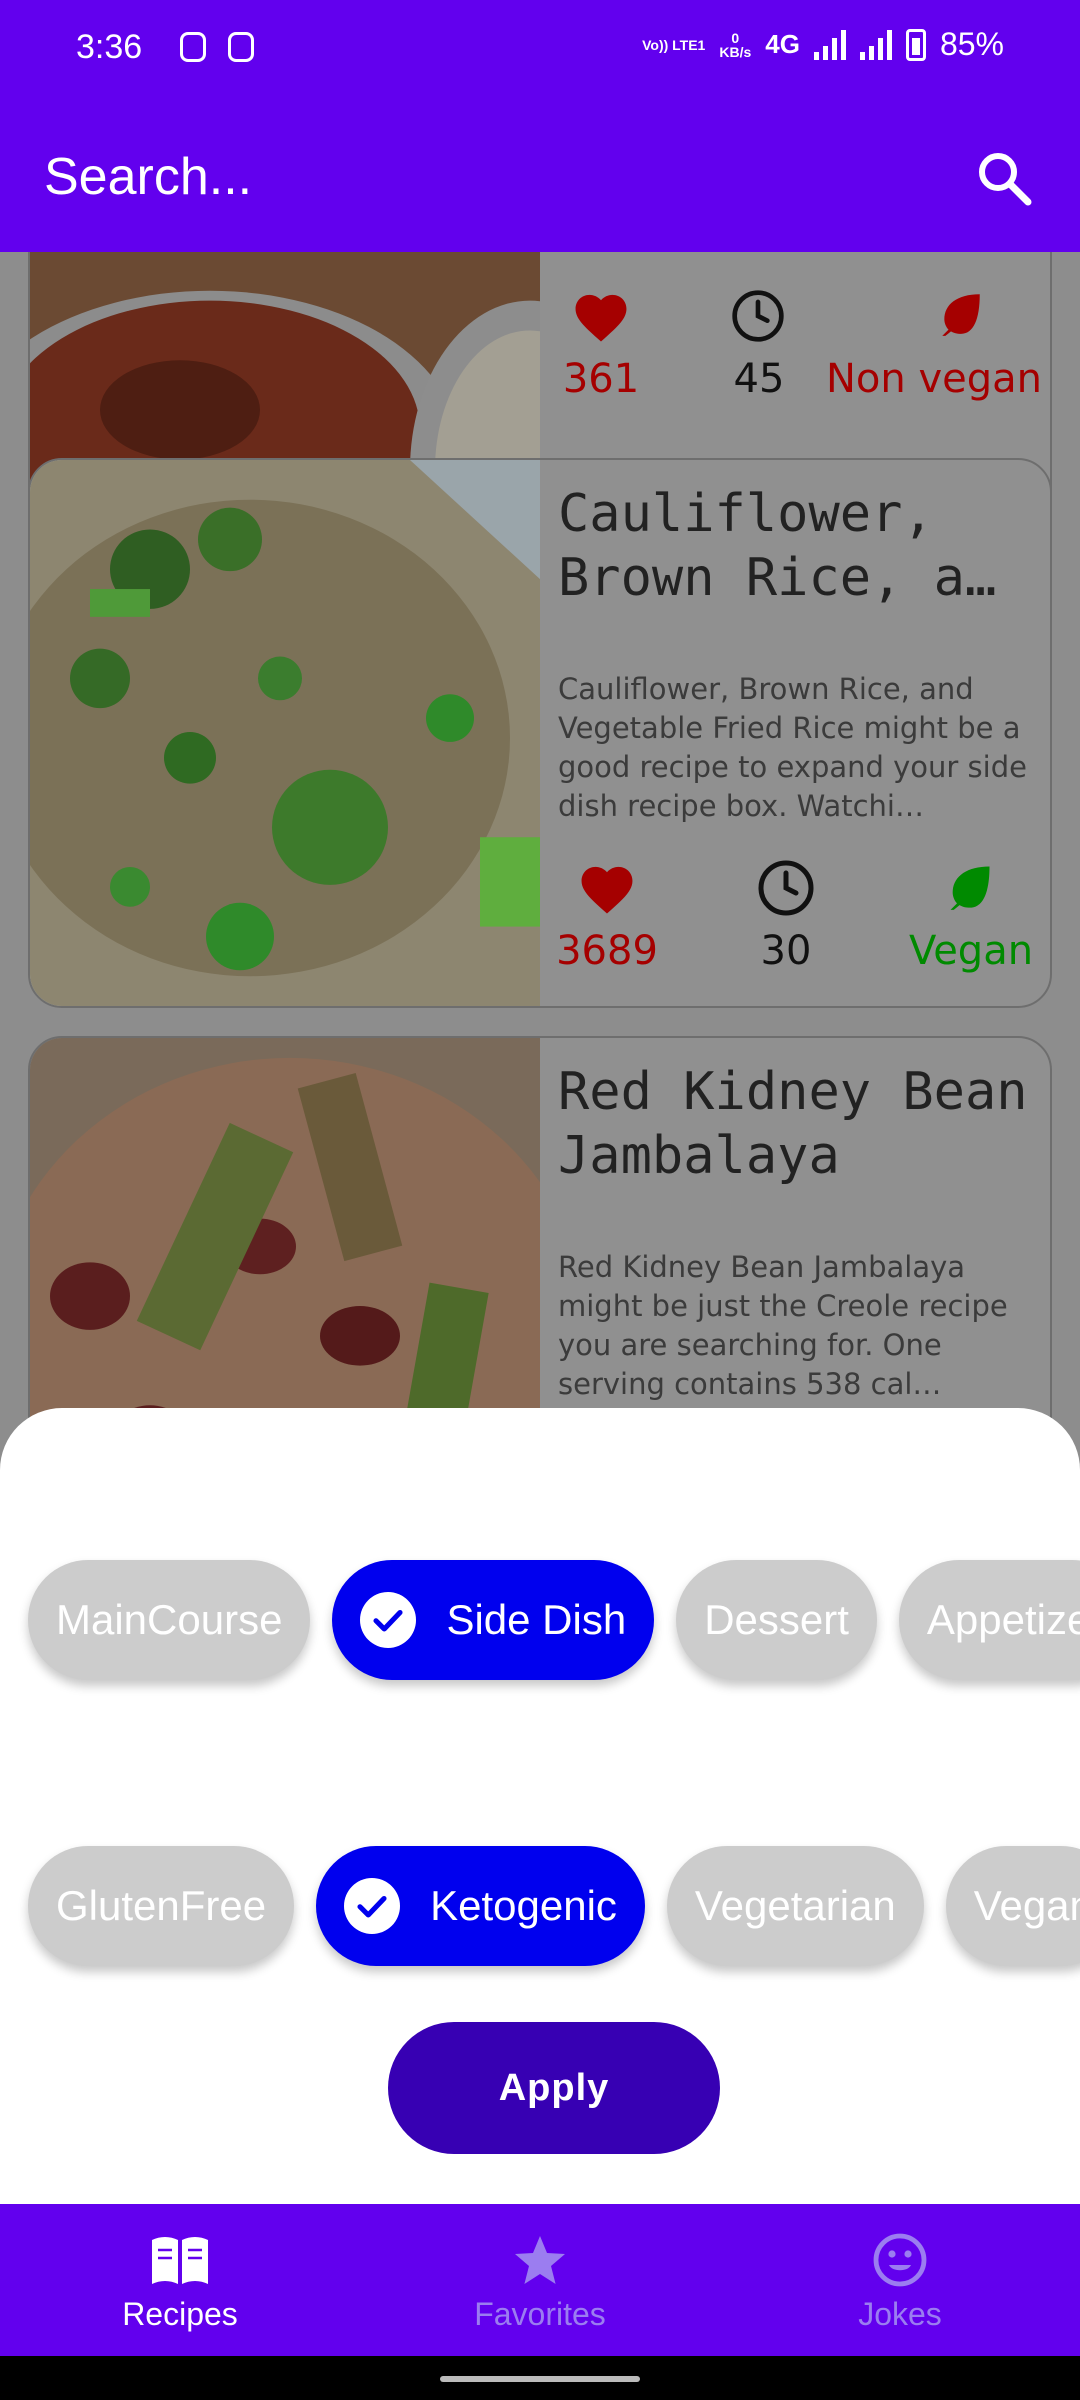  Describe the element at coordinates (1004, 178) in the screenshot. I see `search-icon` at that location.